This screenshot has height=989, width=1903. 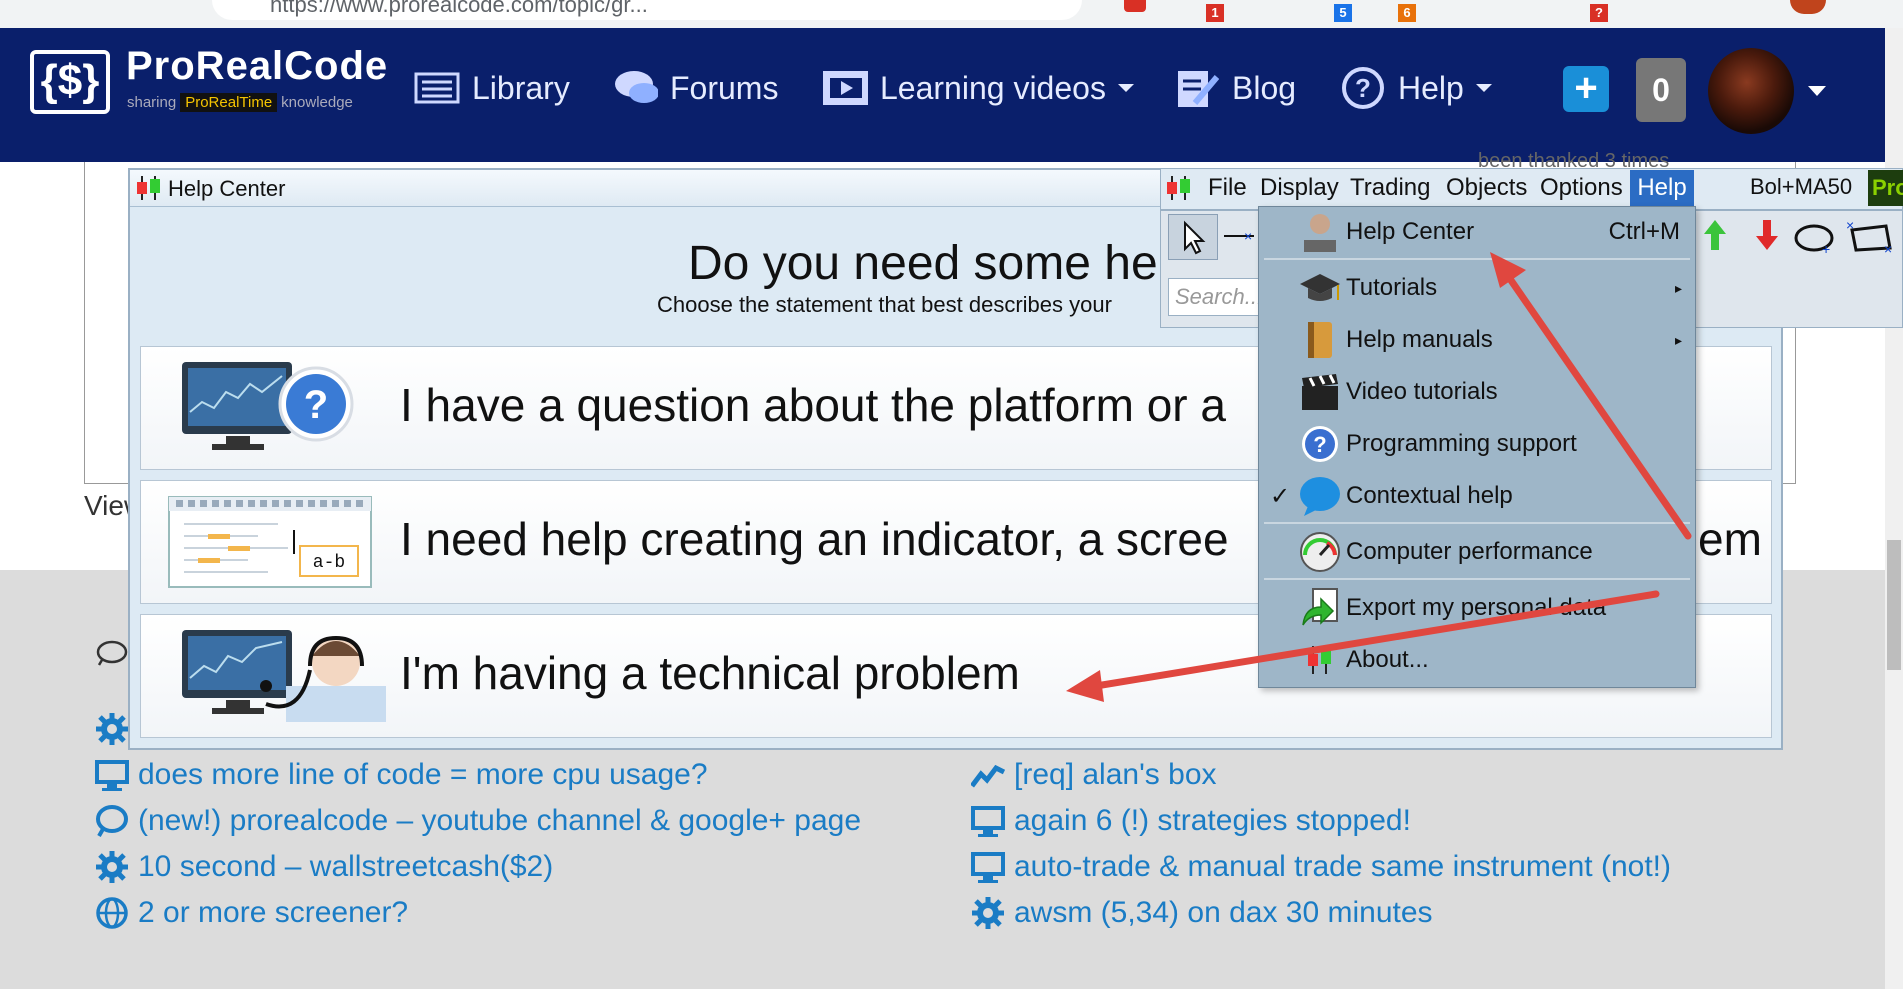 I want to click on annotation-arrows, so click(x=1379, y=477).